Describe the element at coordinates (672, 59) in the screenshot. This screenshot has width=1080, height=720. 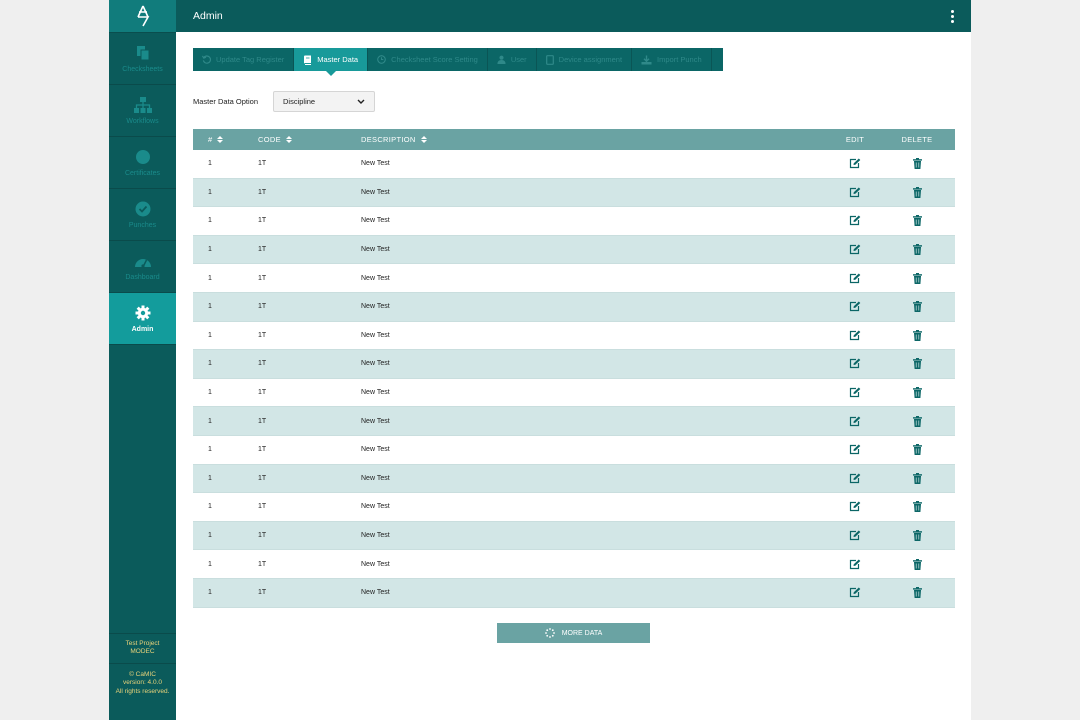
I see `tab-import-punch: Import Punch` at that location.